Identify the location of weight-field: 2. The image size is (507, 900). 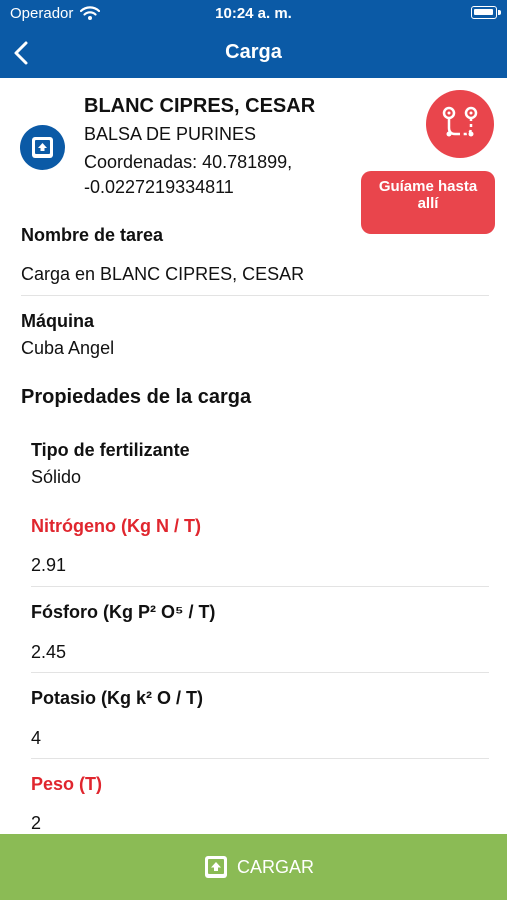
(36, 823).